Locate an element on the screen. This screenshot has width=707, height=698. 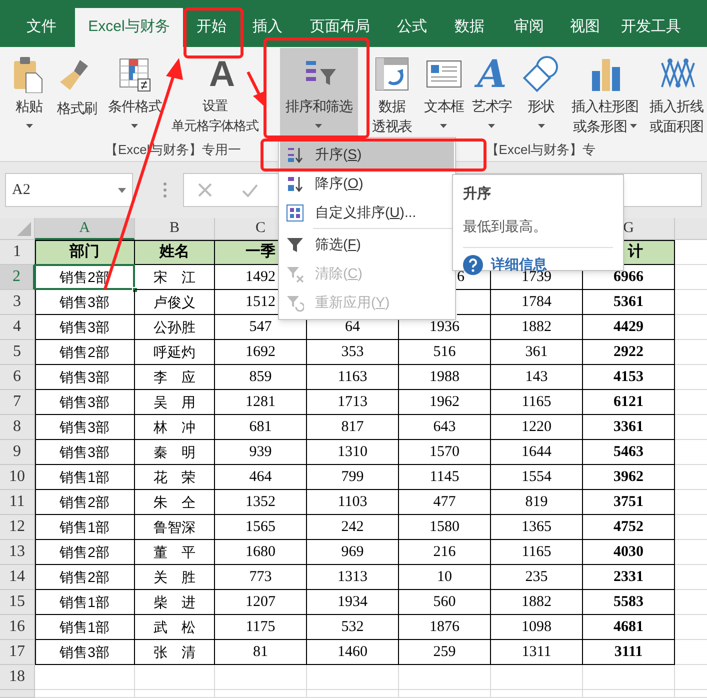
annotation-box is located at coordinates (214, 33).